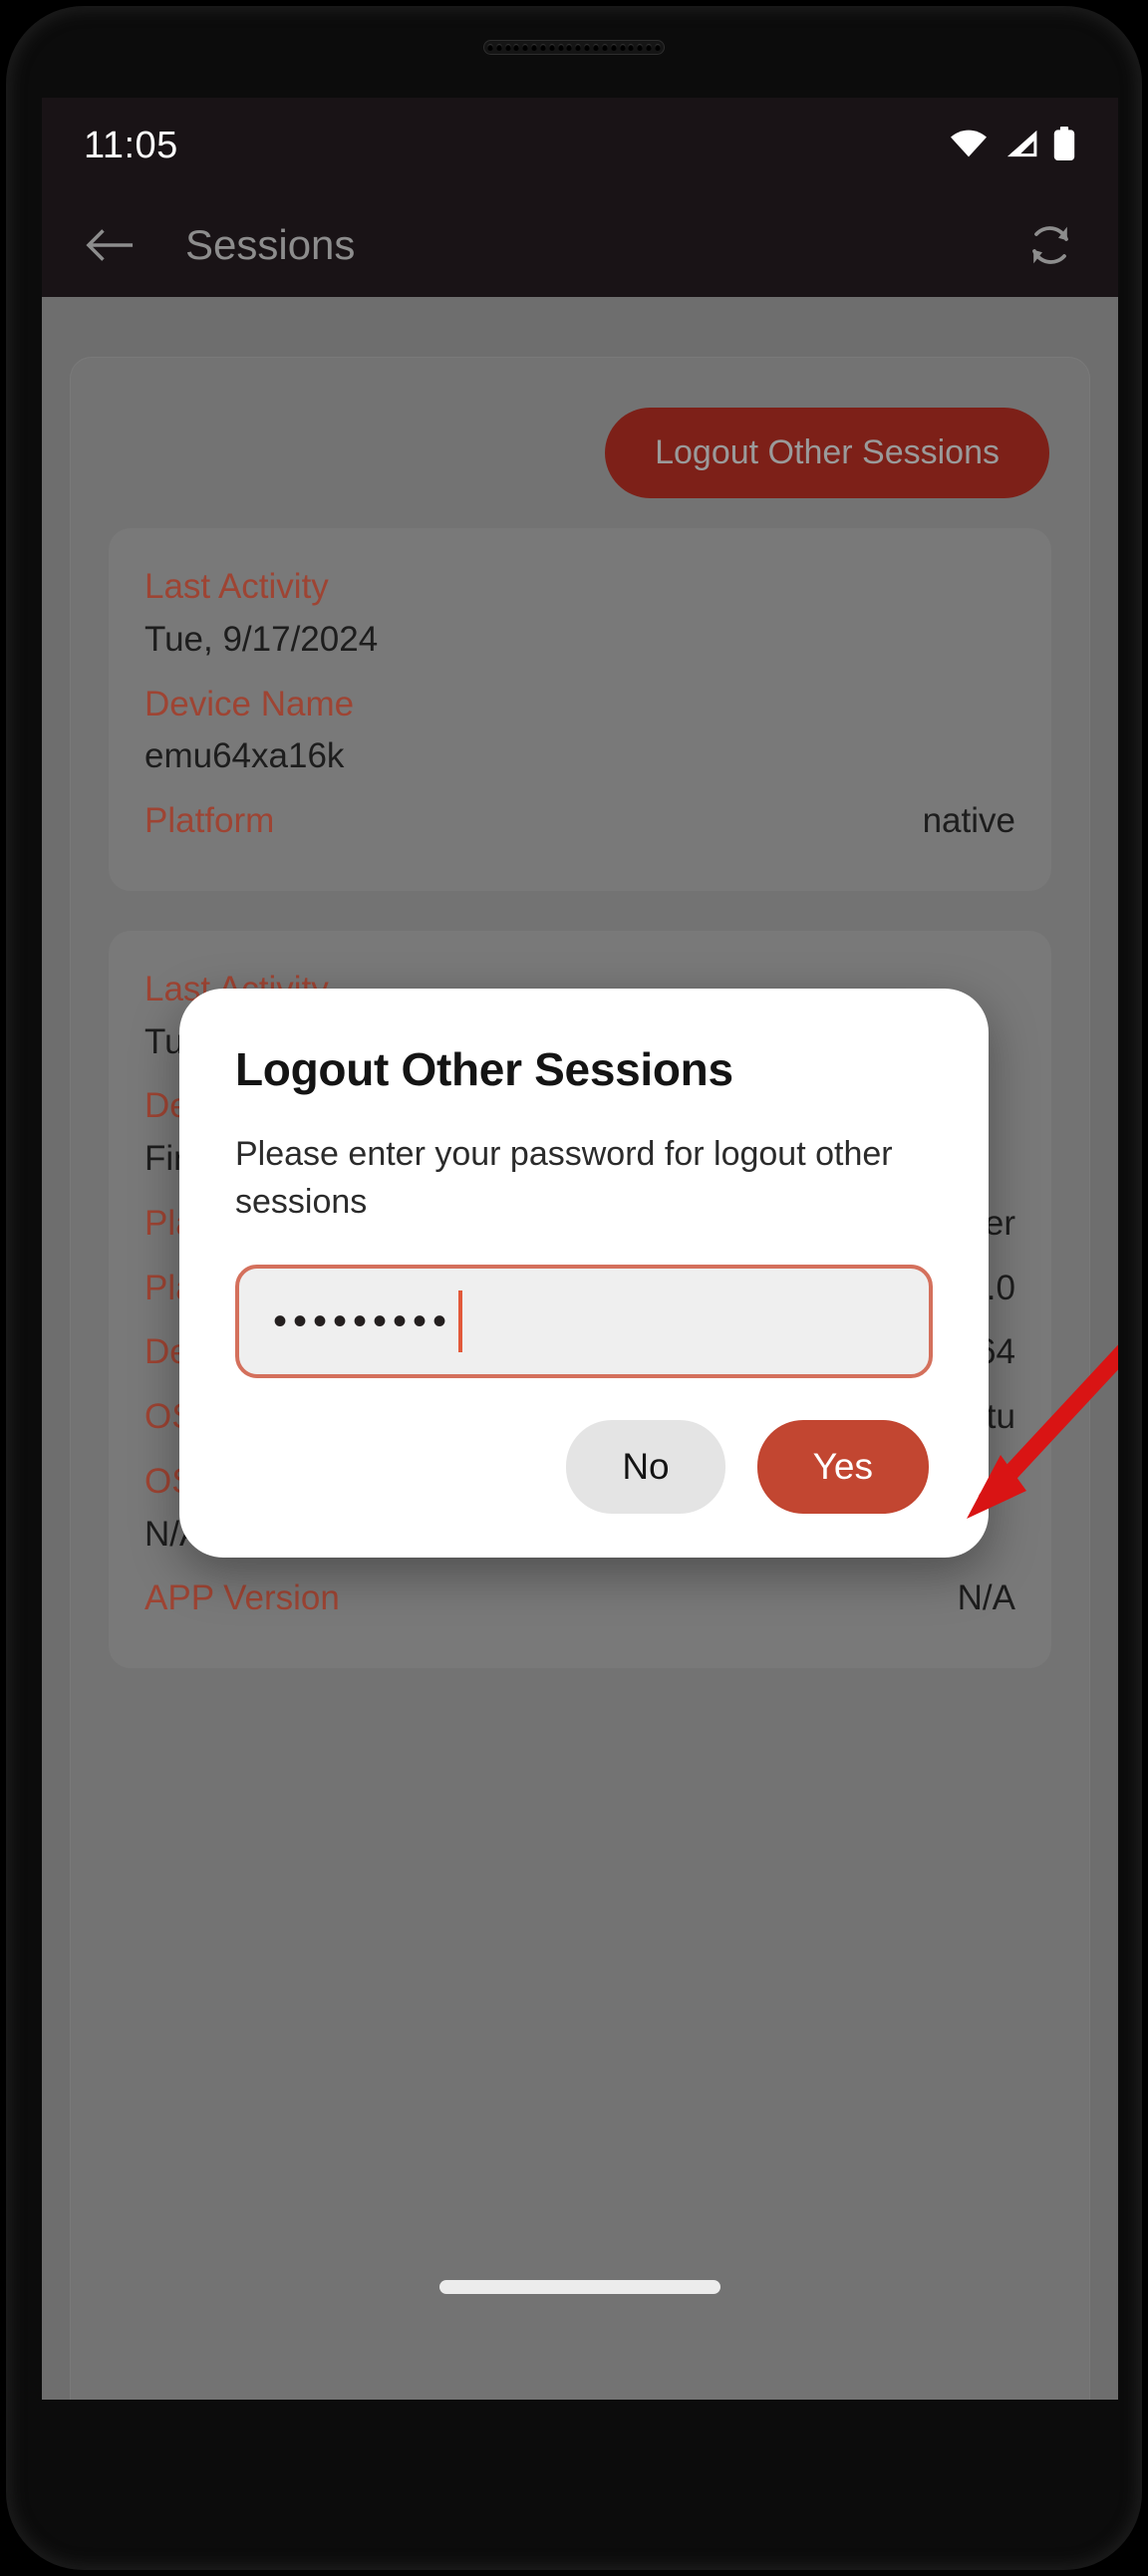 This screenshot has width=1148, height=2576. What do you see at coordinates (968, 820) in the screenshot?
I see `session-field-value: native` at bounding box center [968, 820].